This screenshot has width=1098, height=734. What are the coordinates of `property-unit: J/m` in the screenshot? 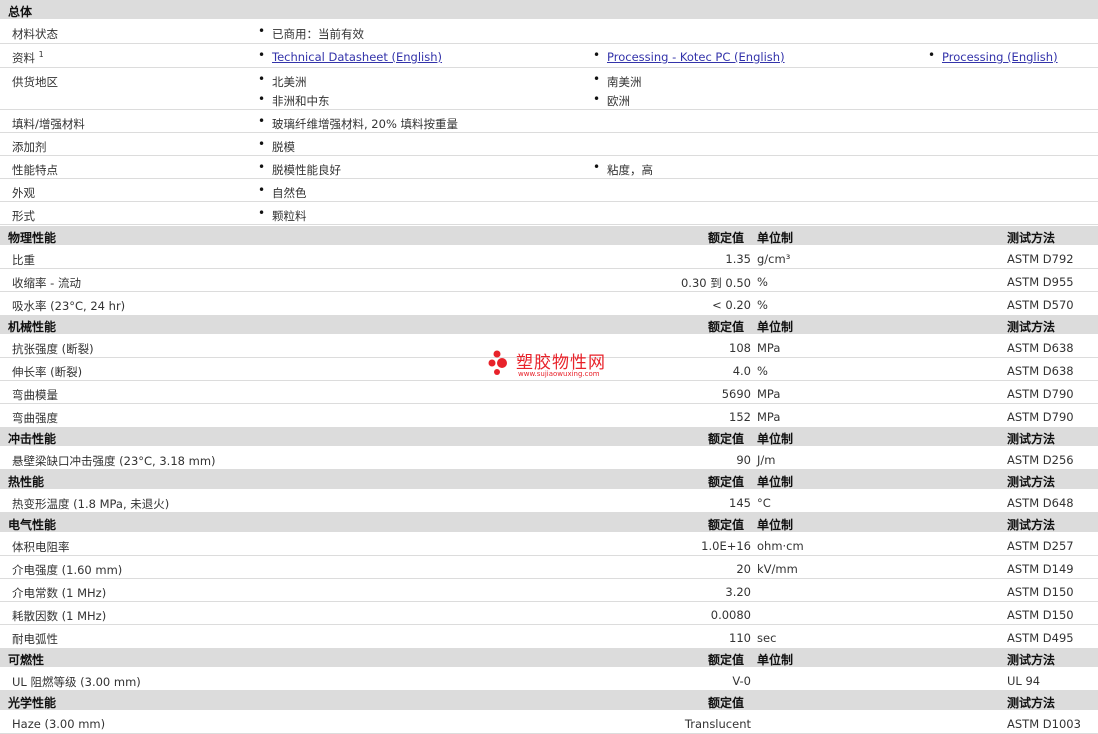 It's located at (766, 460).